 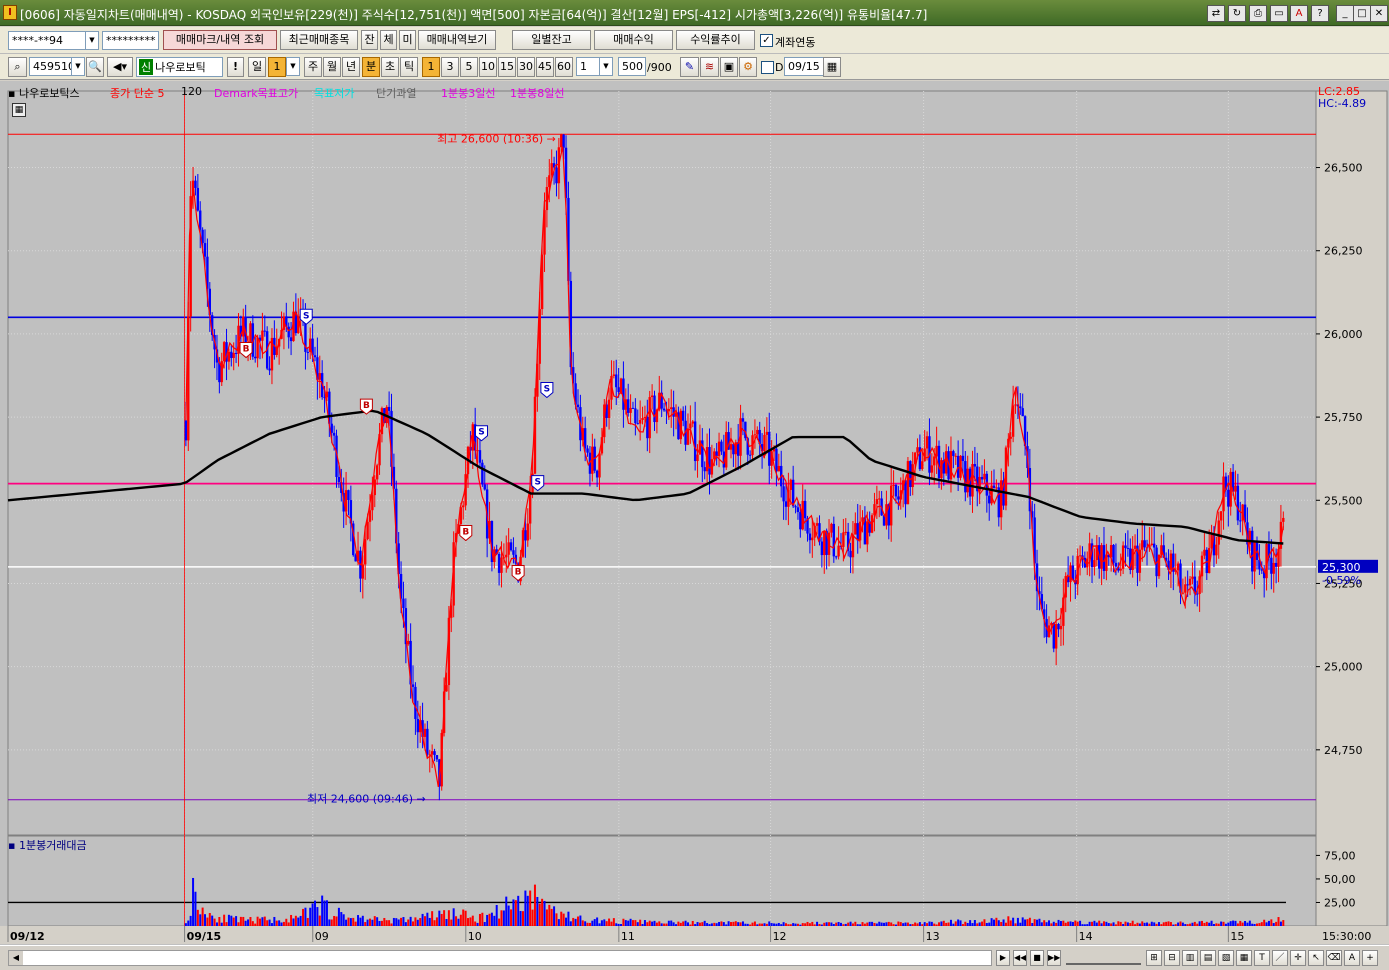 What do you see at coordinates (16, 958) in the screenshot?
I see `scroll-left-icon: ◀` at bounding box center [16, 958].